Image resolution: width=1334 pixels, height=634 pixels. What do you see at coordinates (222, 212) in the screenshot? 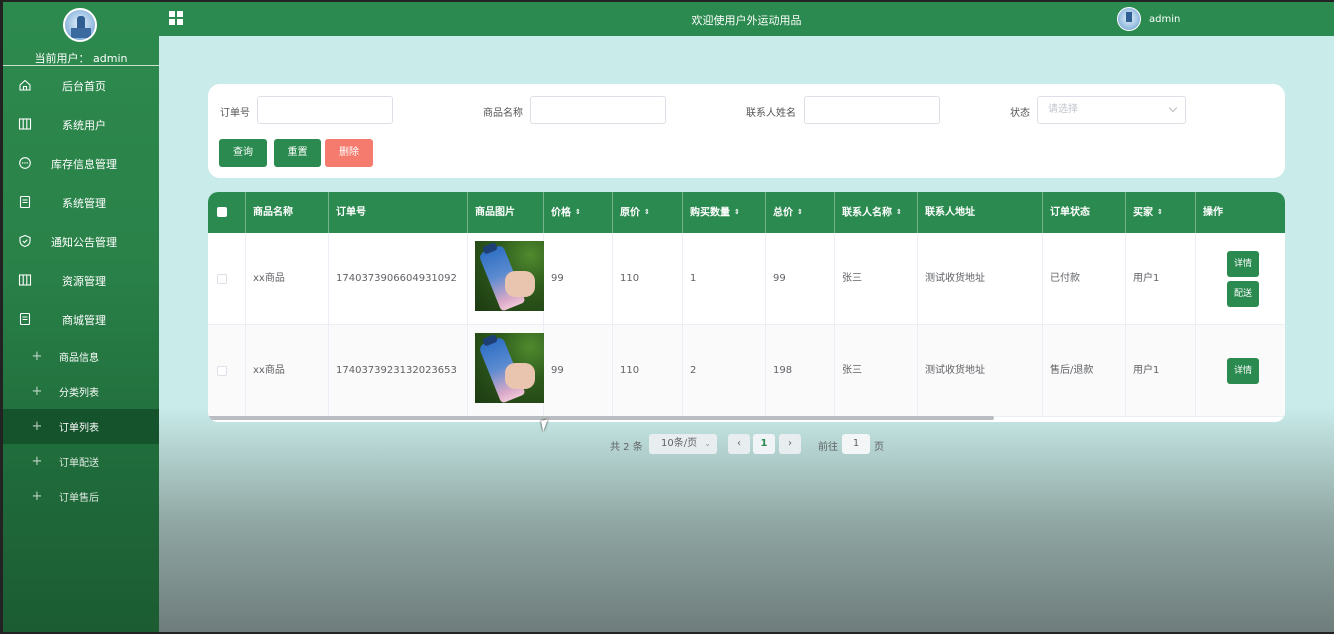
I see `select-all-checkbox` at bounding box center [222, 212].